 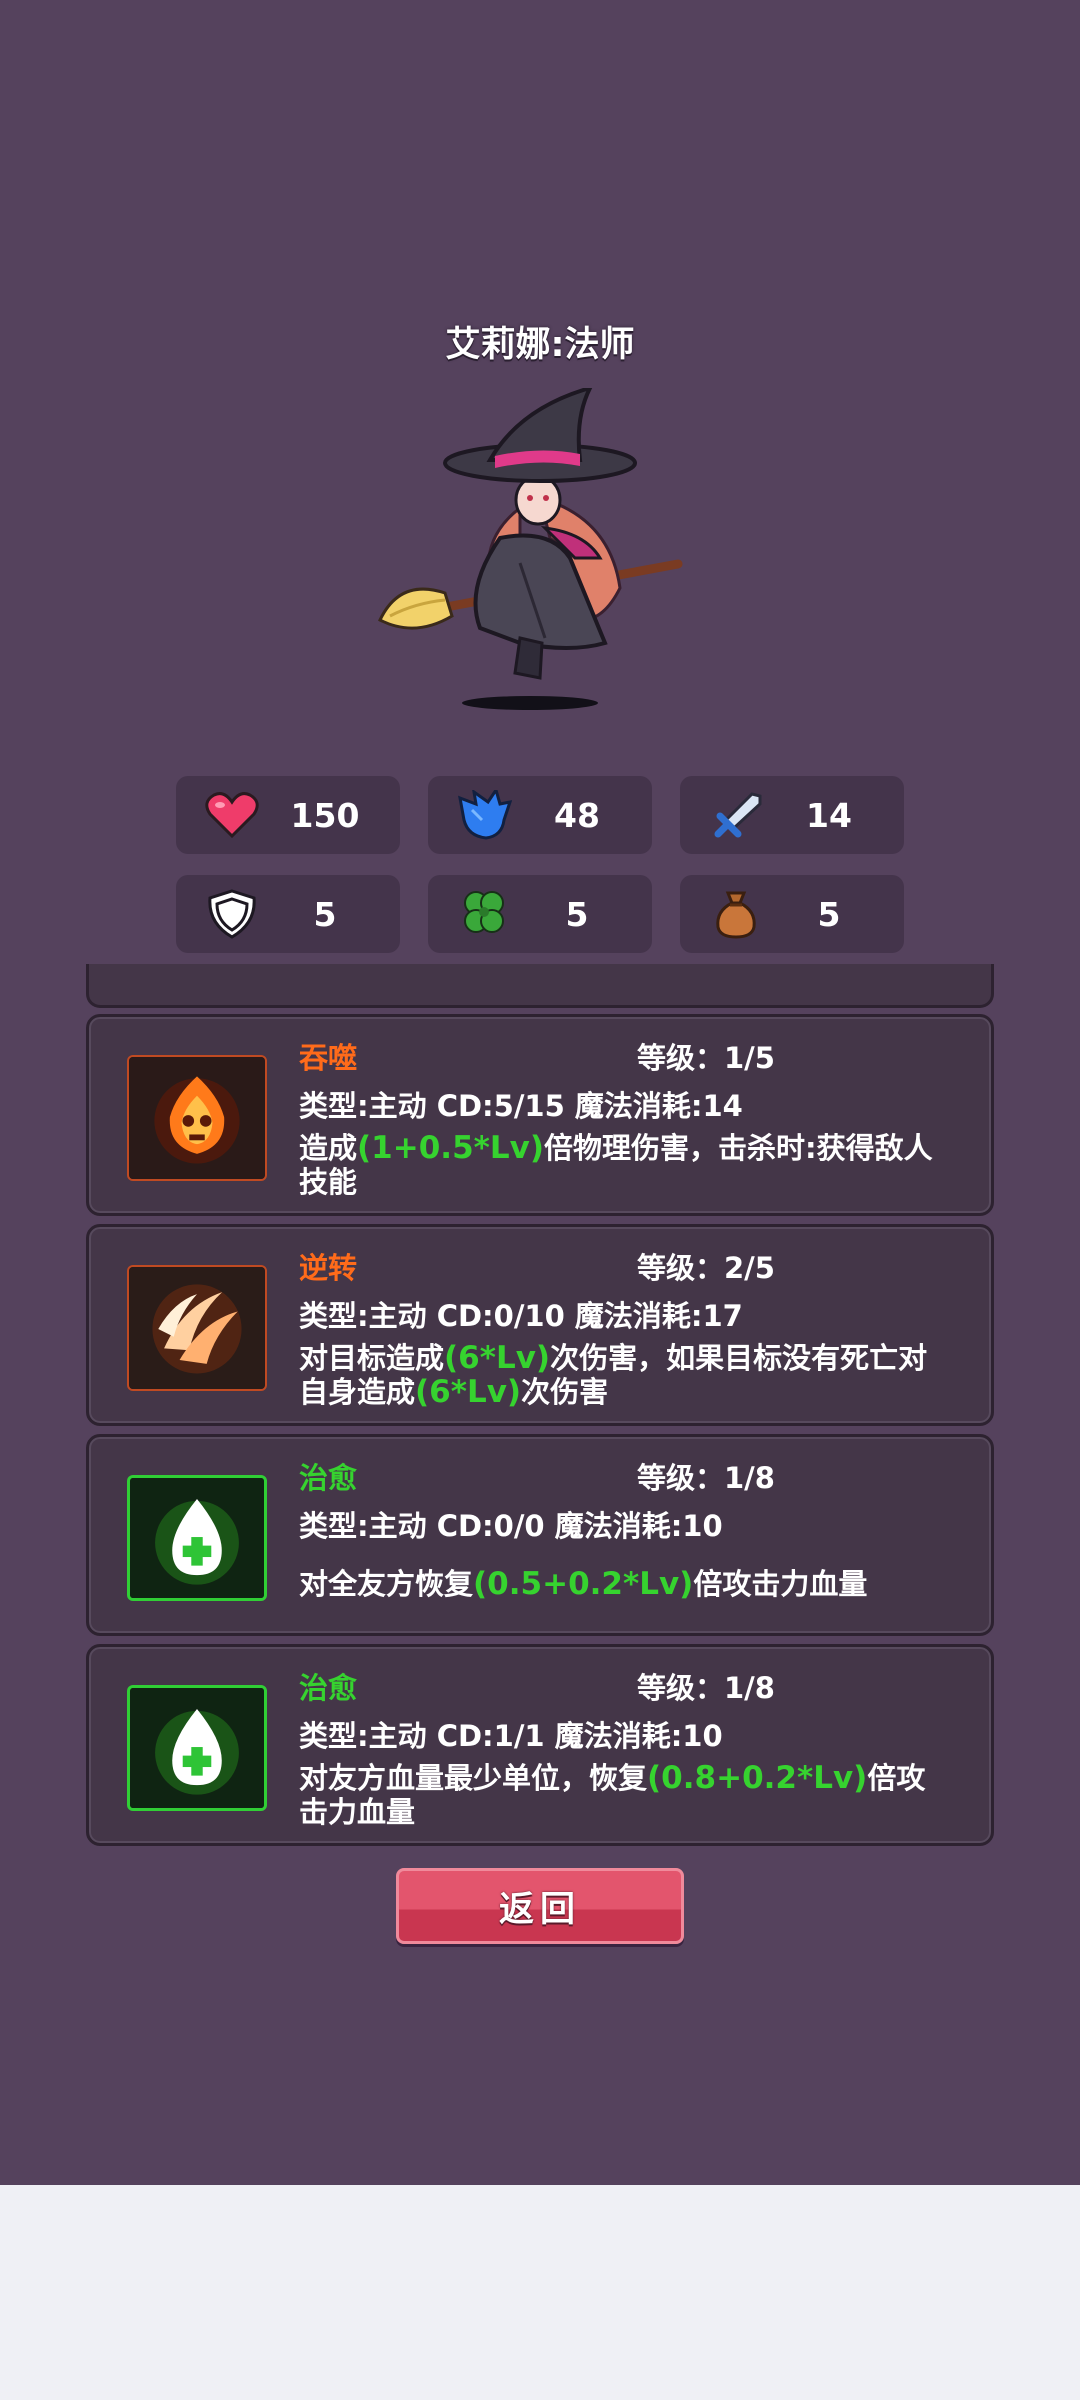 What do you see at coordinates (328, 1268) in the screenshot?
I see `skill-name: 逆转` at bounding box center [328, 1268].